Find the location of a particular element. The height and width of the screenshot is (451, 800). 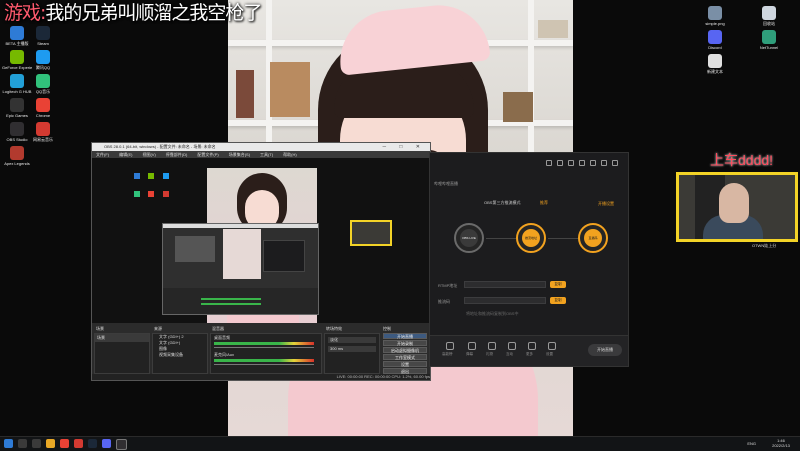

scenes-panel: 场景 is located at coordinates (122, 353).